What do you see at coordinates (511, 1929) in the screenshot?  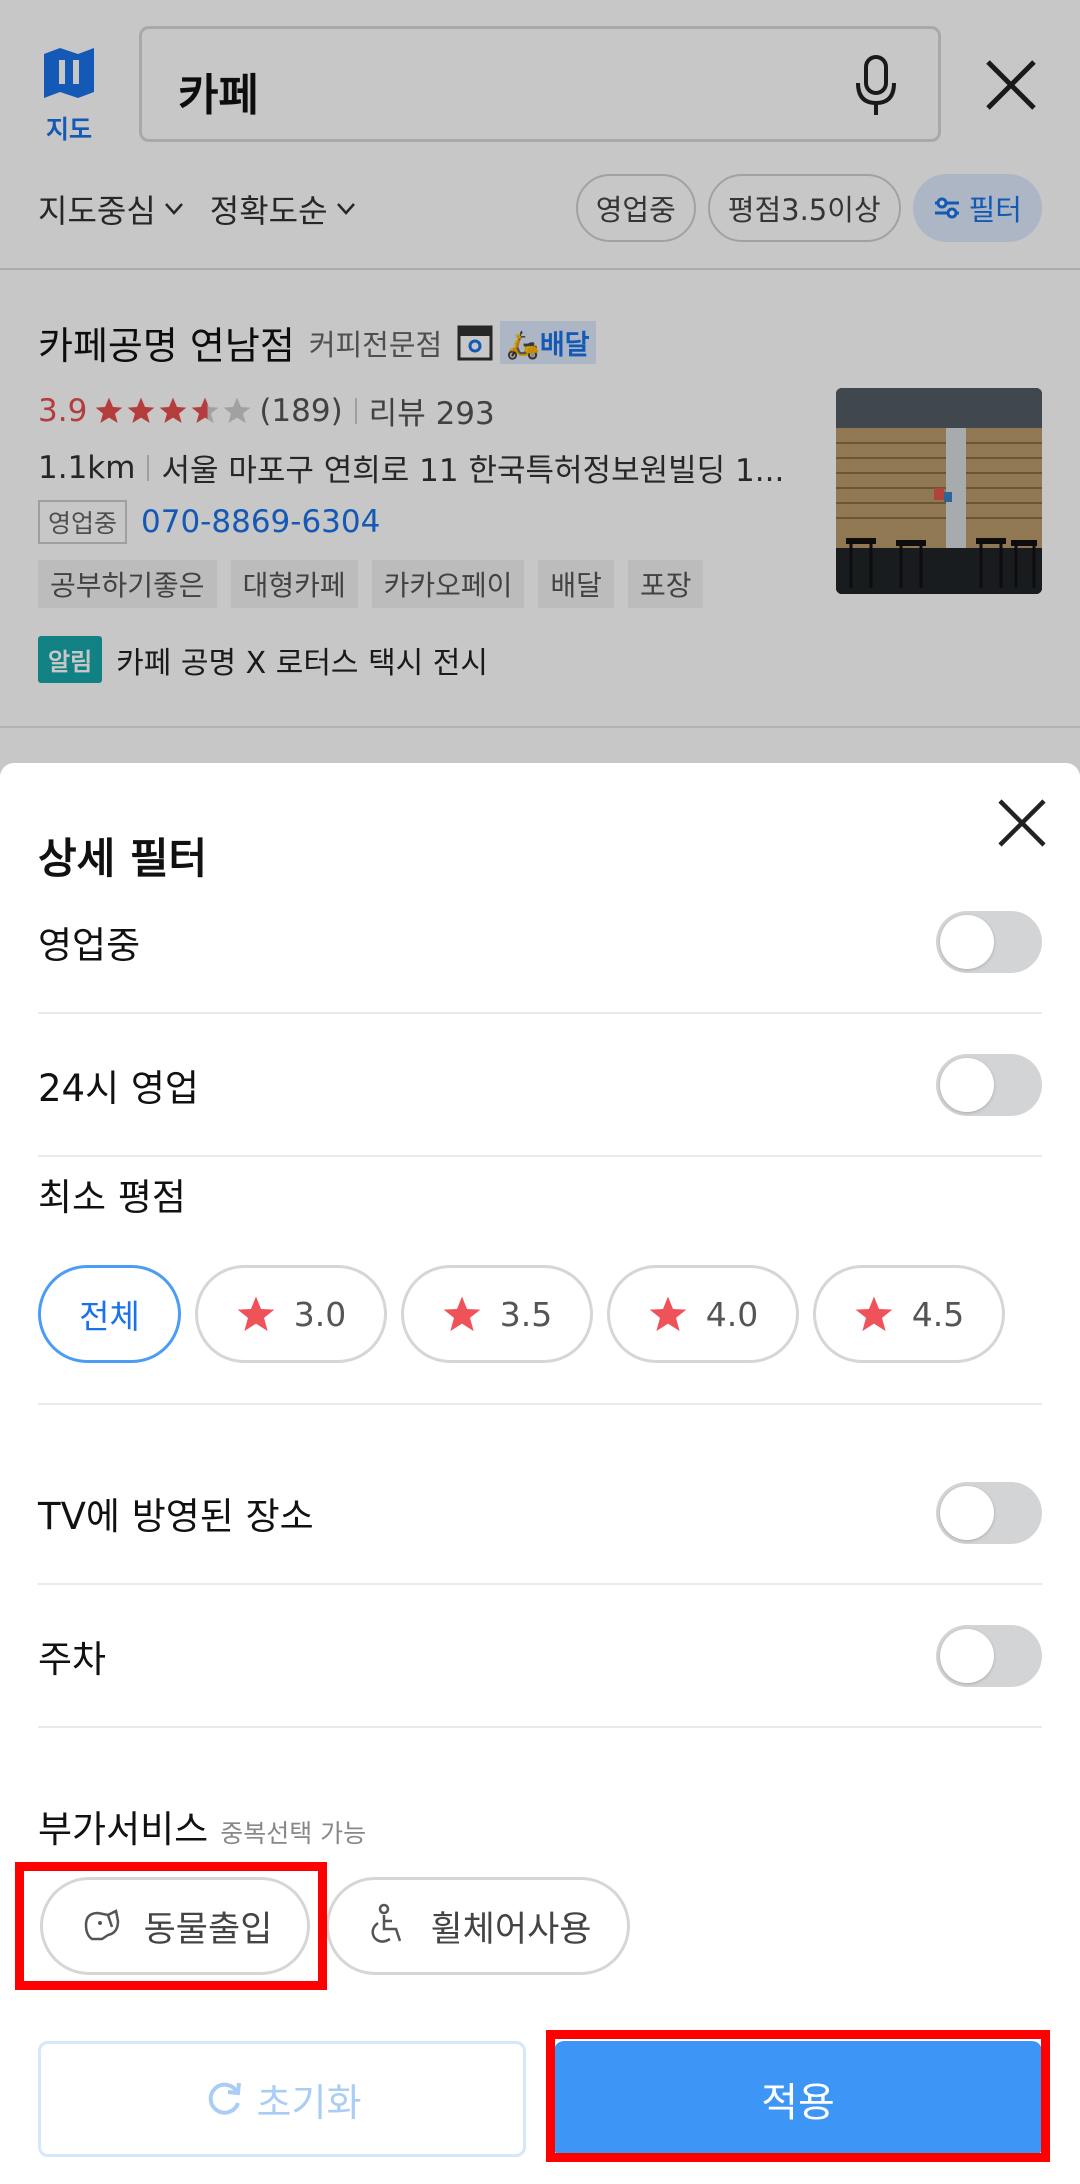 I see `service-chip-label: 휠체어사용` at bounding box center [511, 1929].